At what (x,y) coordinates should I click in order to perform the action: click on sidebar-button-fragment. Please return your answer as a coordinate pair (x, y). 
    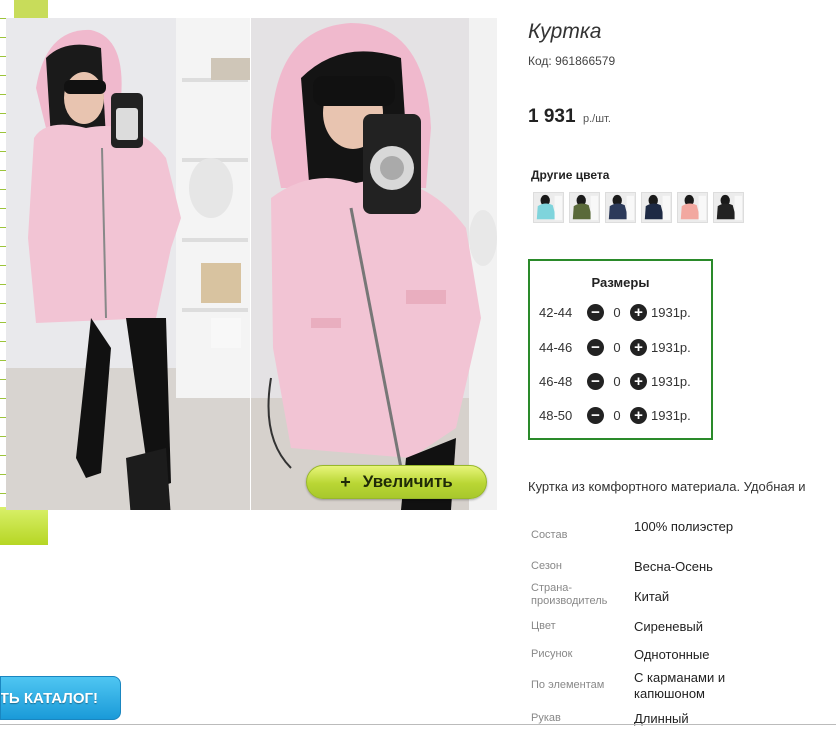
    Looking at the image, I should click on (24, 526).